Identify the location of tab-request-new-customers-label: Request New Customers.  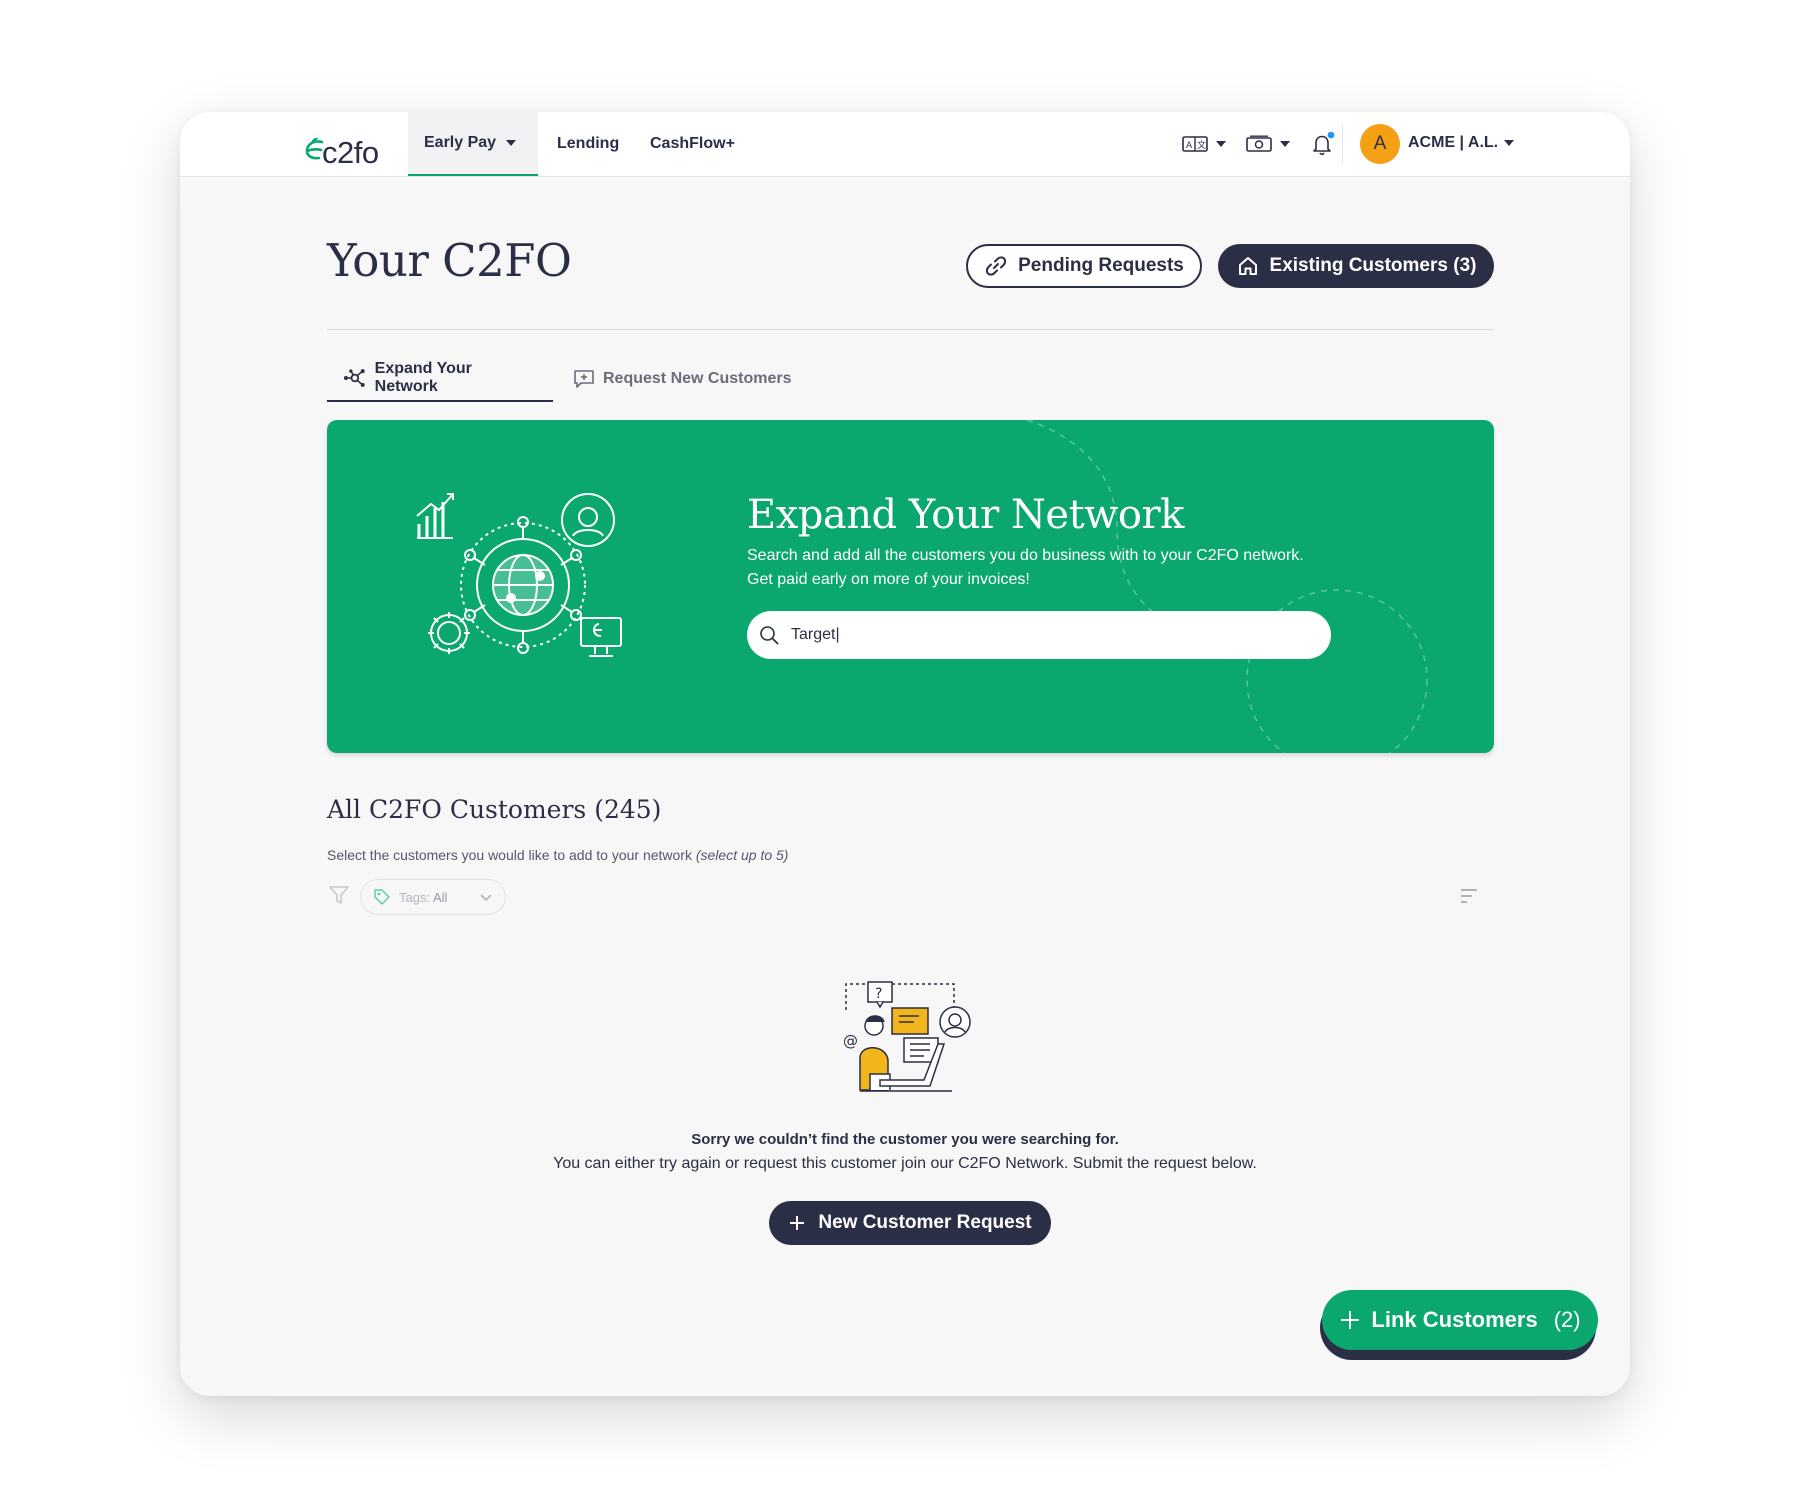
(697, 378).